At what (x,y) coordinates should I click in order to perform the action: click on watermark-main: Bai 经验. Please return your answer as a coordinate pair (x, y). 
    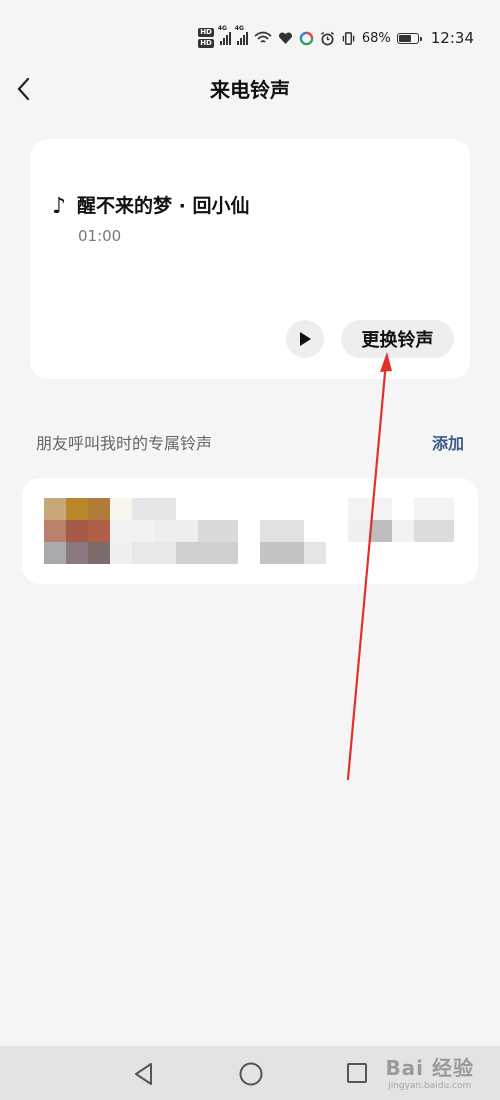
    Looking at the image, I should click on (429, 1068).